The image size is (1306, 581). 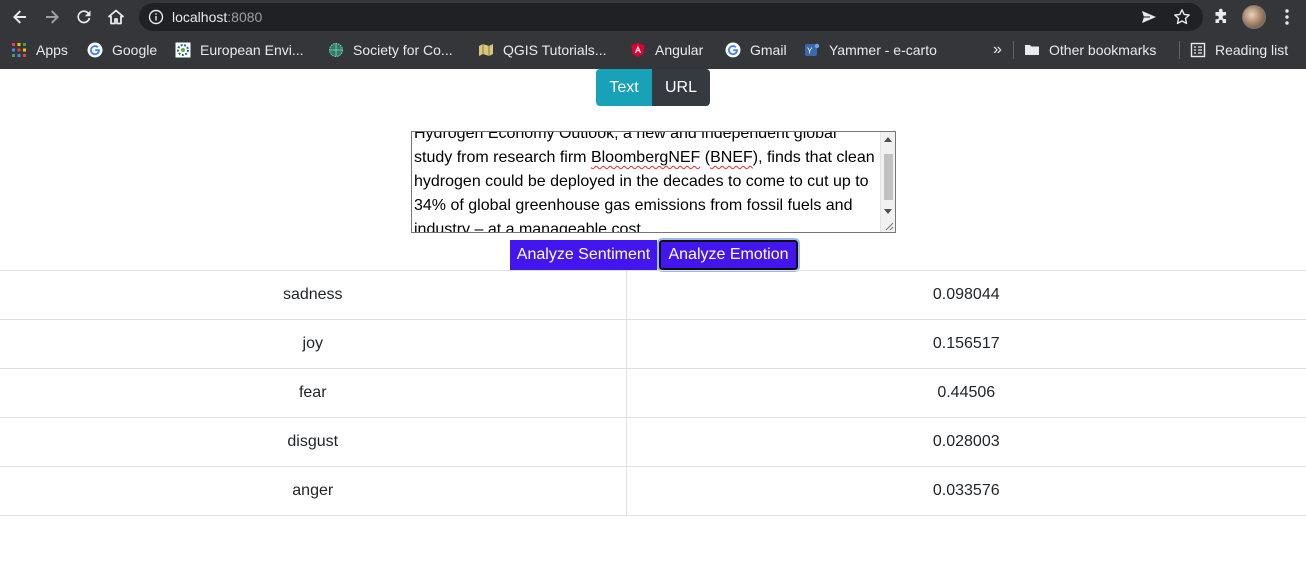 What do you see at coordinates (583, 255) in the screenshot?
I see `analyze-sentiment-button: Analyze Sentiment` at bounding box center [583, 255].